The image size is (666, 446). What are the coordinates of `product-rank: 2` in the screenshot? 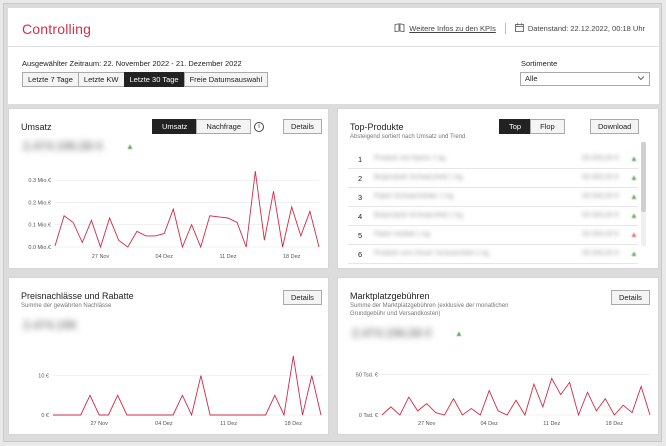 It's located at (360, 178).